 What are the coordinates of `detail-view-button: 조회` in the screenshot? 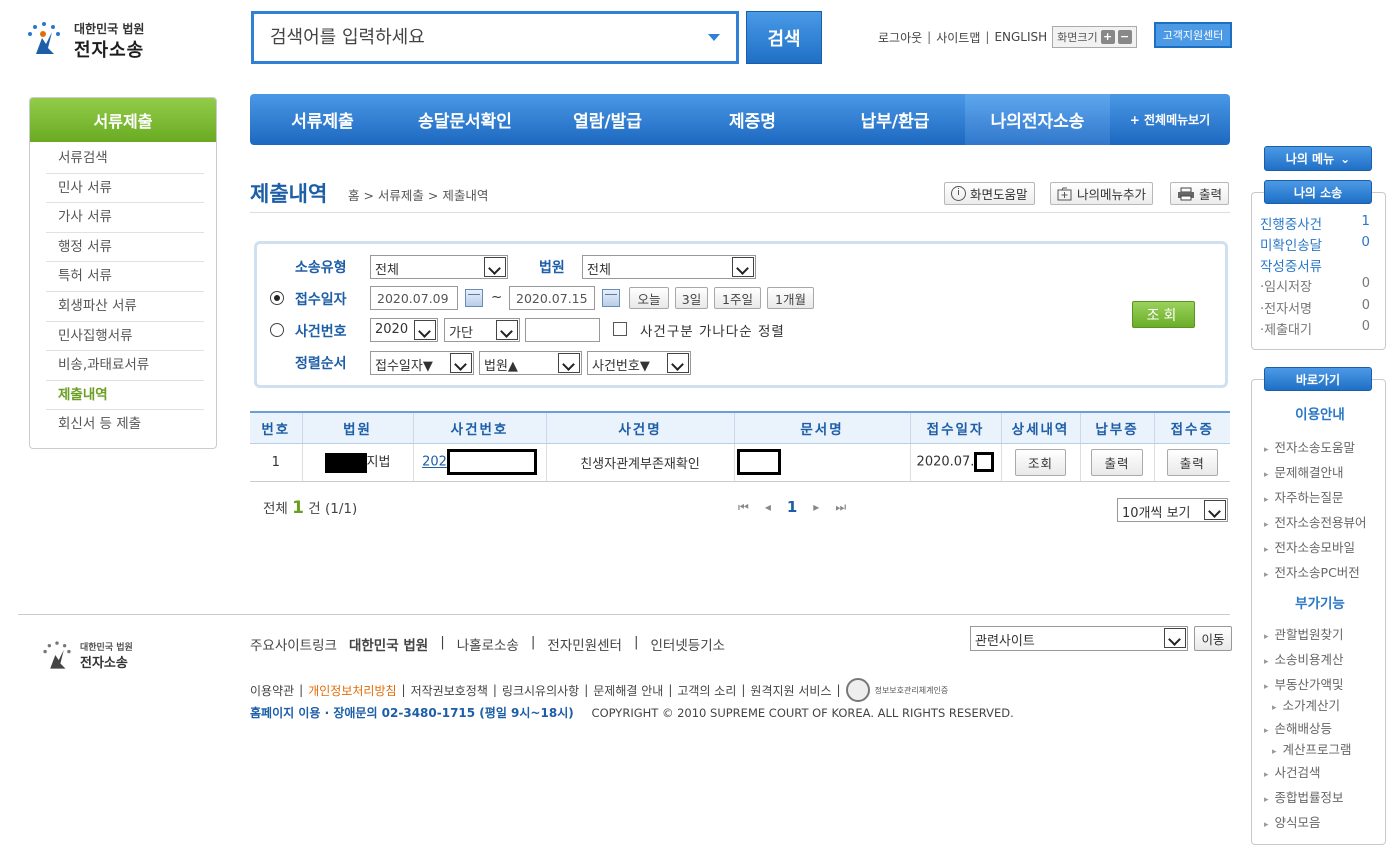 It's located at (1040, 462).